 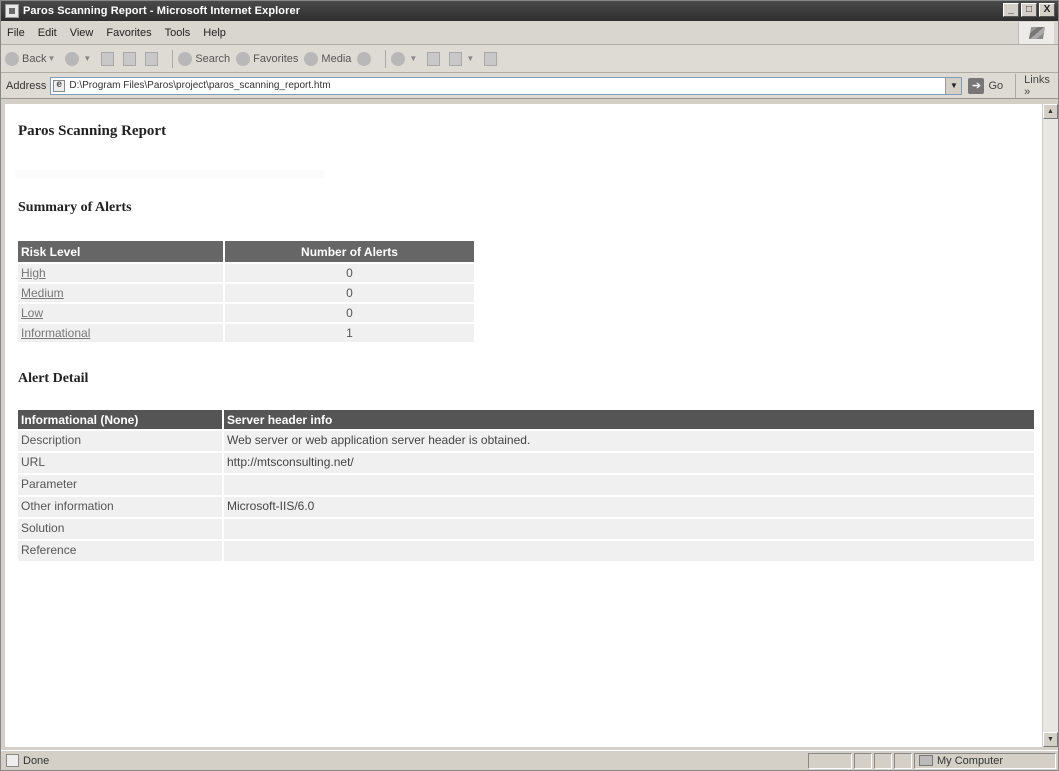 What do you see at coordinates (213, 58) in the screenshot?
I see `search-label: Search` at bounding box center [213, 58].